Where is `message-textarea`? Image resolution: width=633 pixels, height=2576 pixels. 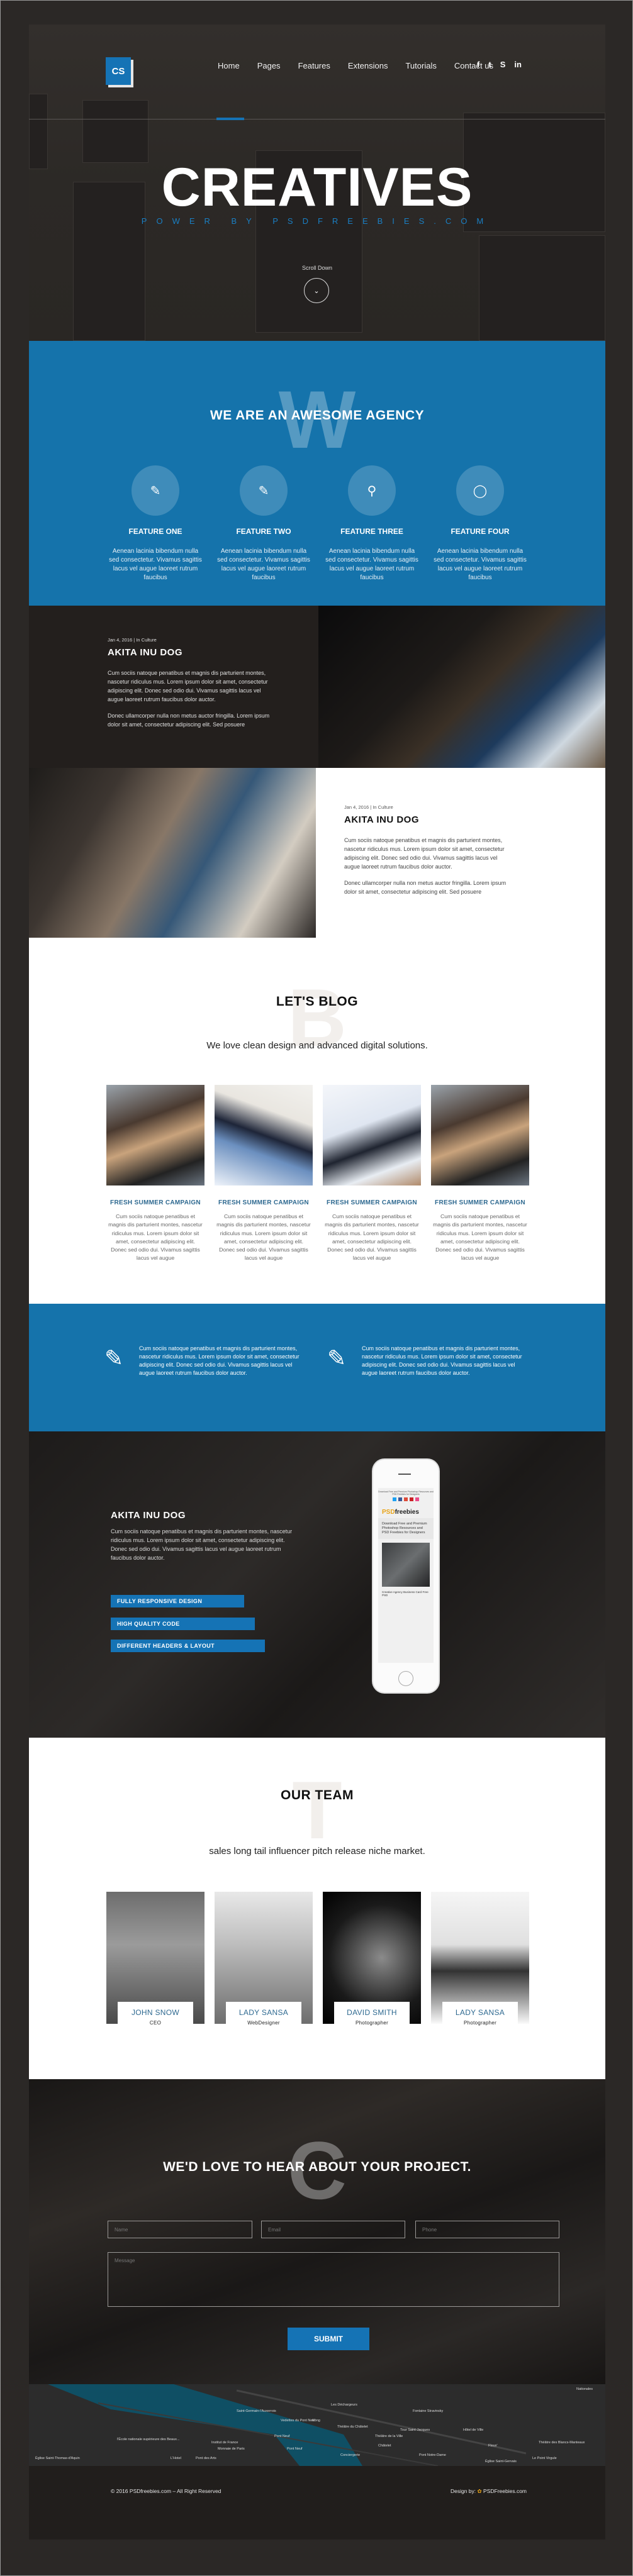
message-textarea is located at coordinates (333, 2279).